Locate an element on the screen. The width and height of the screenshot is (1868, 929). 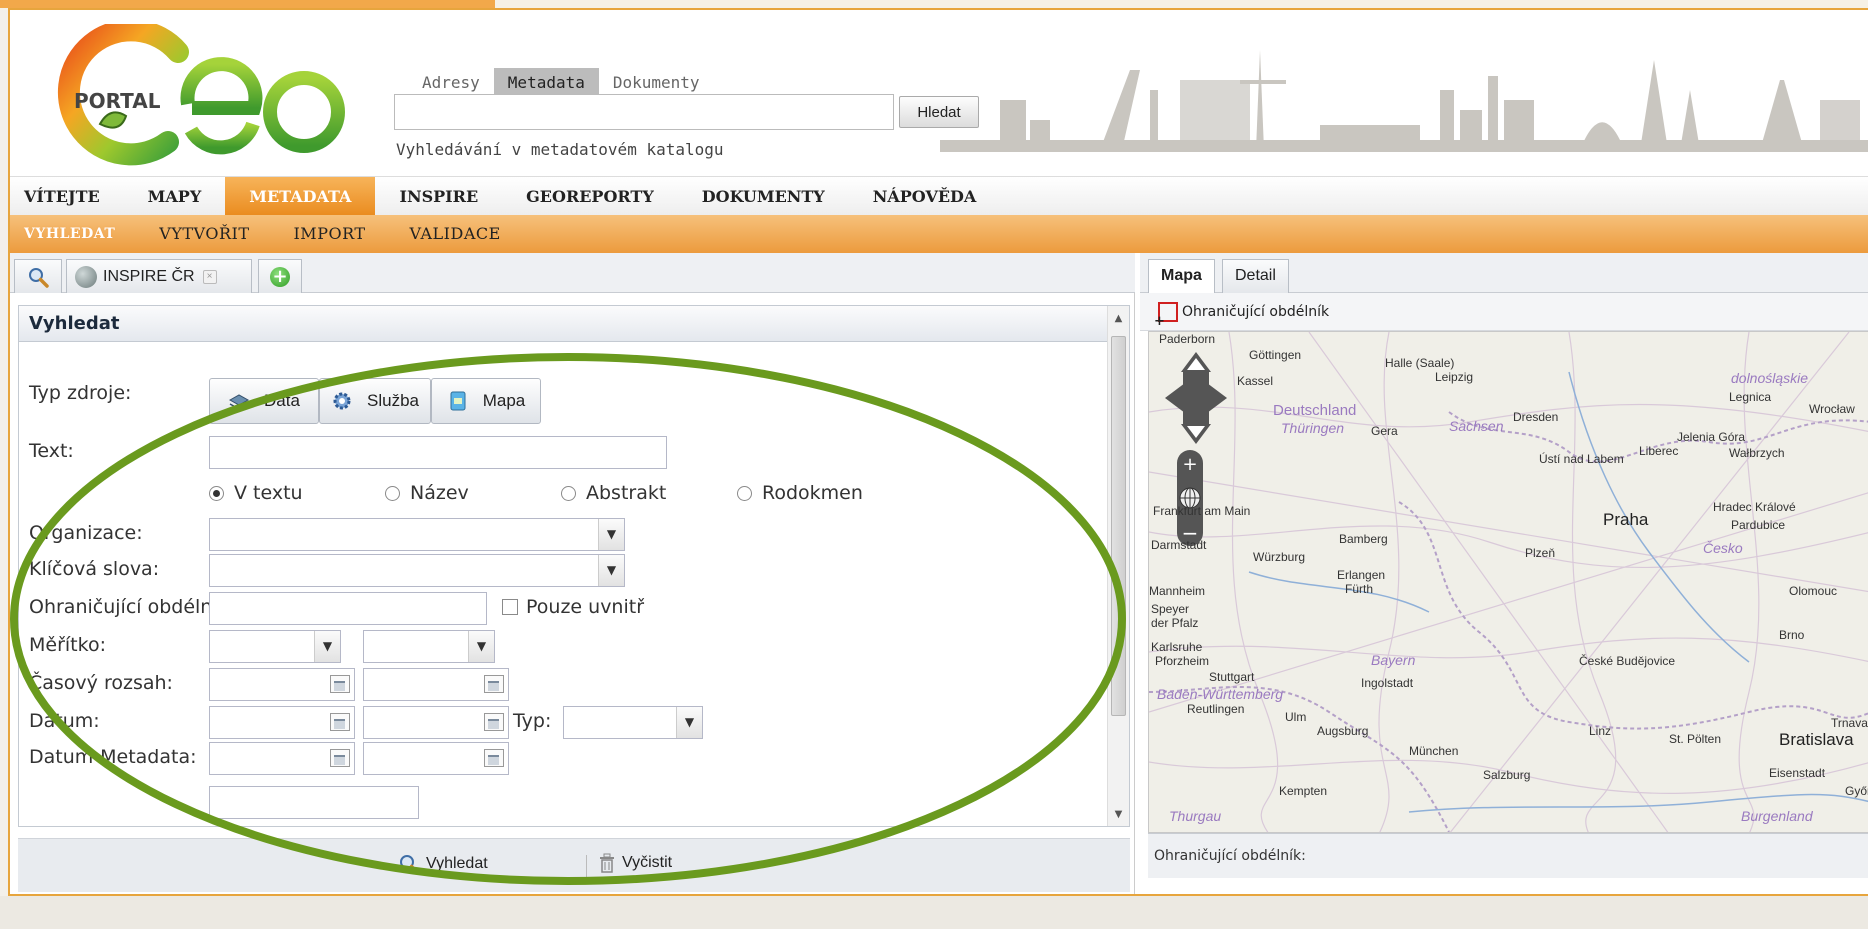
type-data-label: Data is located at coordinates (282, 400).